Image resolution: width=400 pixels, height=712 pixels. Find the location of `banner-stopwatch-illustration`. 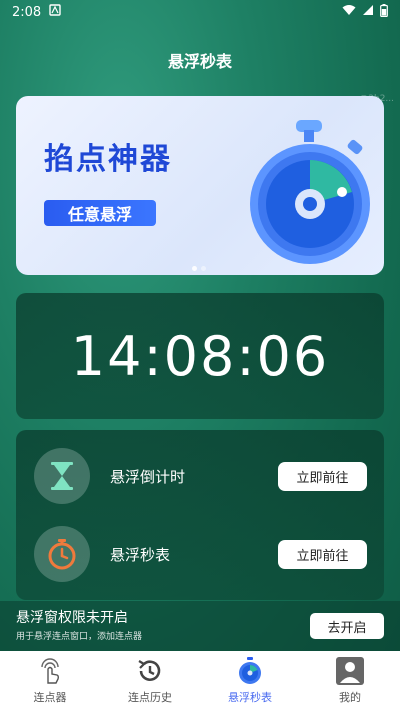

banner-stopwatch-illustration is located at coordinates (310, 193).